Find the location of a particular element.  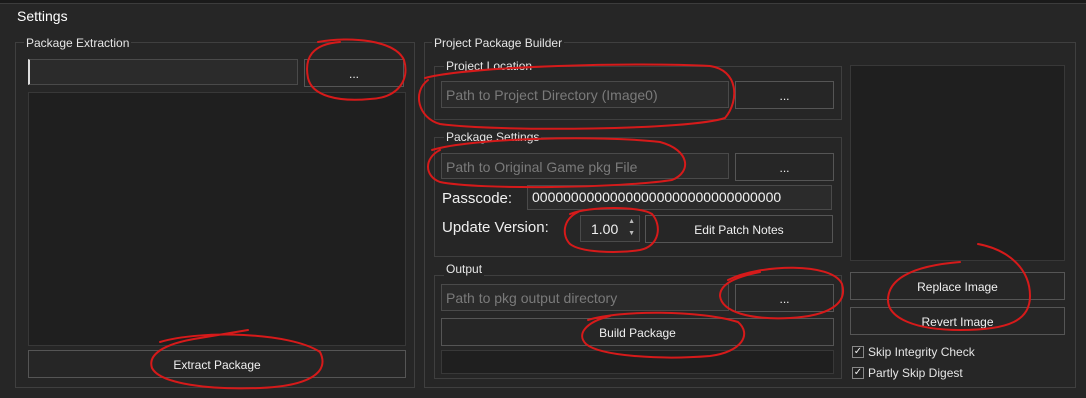

passcode-input: 00000000000000000000000000000000 is located at coordinates (679, 197).